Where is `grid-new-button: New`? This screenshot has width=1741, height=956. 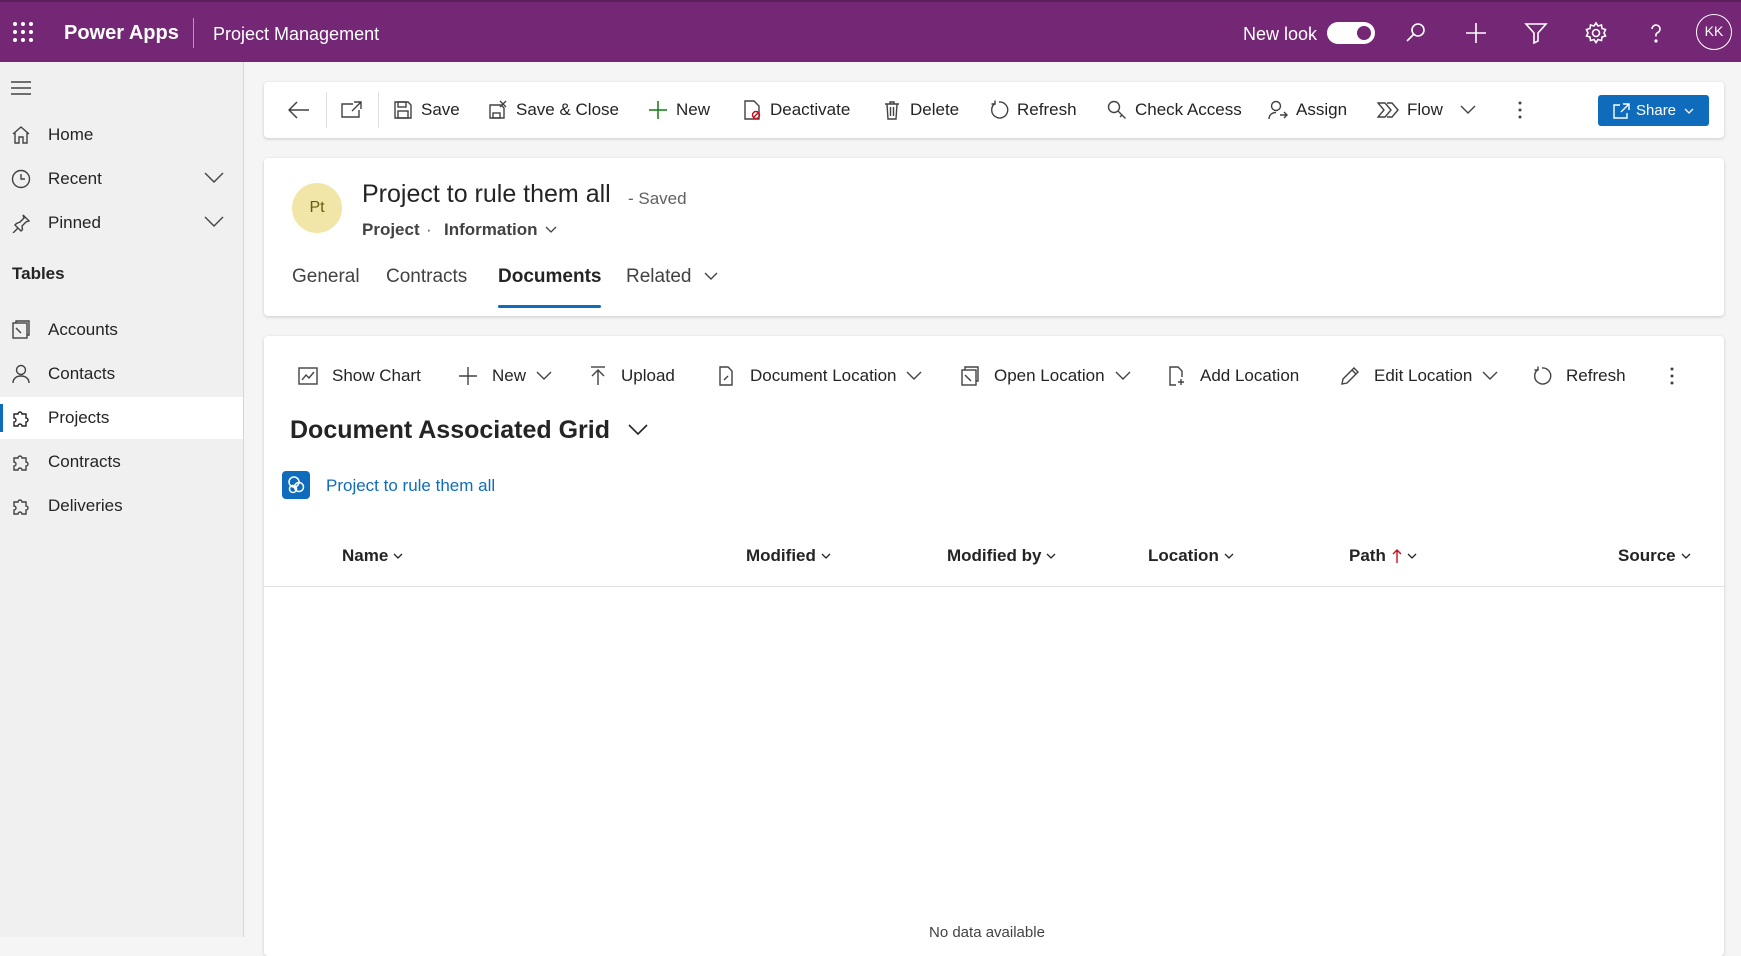
grid-new-button: New is located at coordinates (505, 376).